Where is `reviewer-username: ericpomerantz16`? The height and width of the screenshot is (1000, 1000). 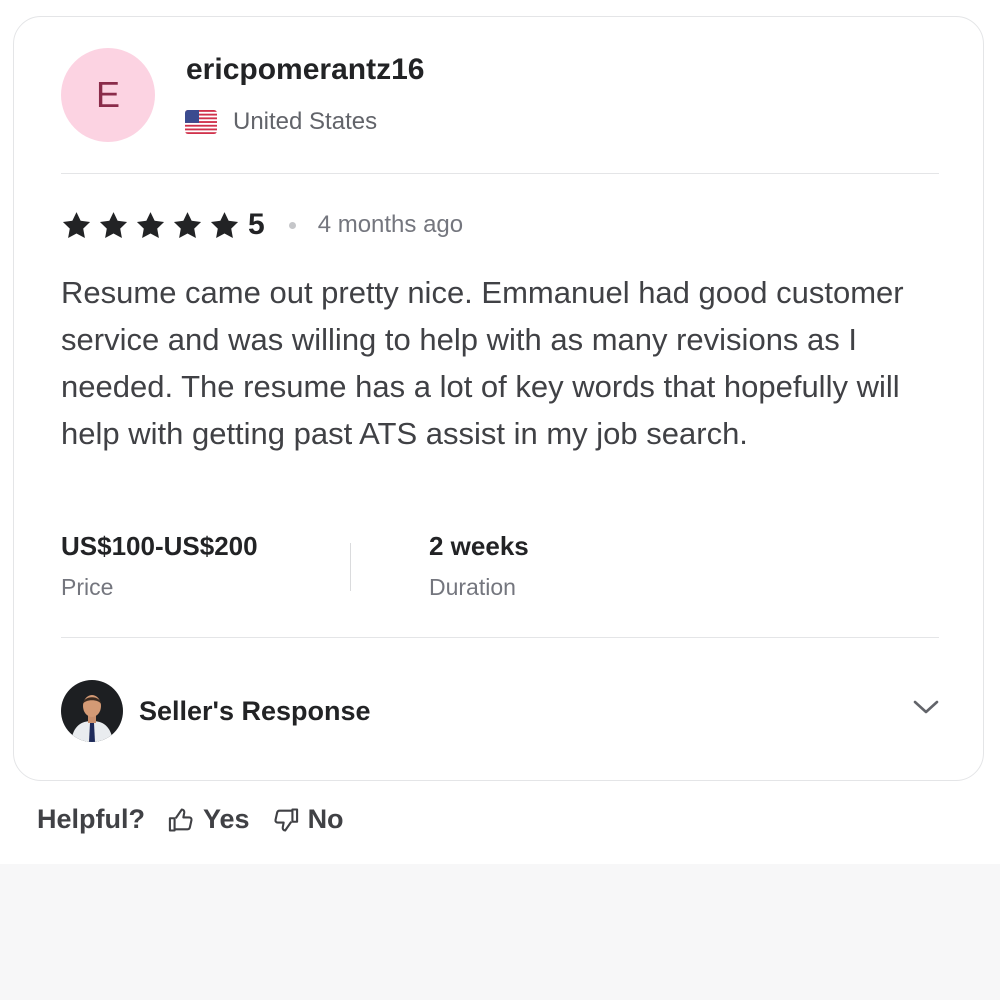 reviewer-username: ericpomerantz16 is located at coordinates (305, 69).